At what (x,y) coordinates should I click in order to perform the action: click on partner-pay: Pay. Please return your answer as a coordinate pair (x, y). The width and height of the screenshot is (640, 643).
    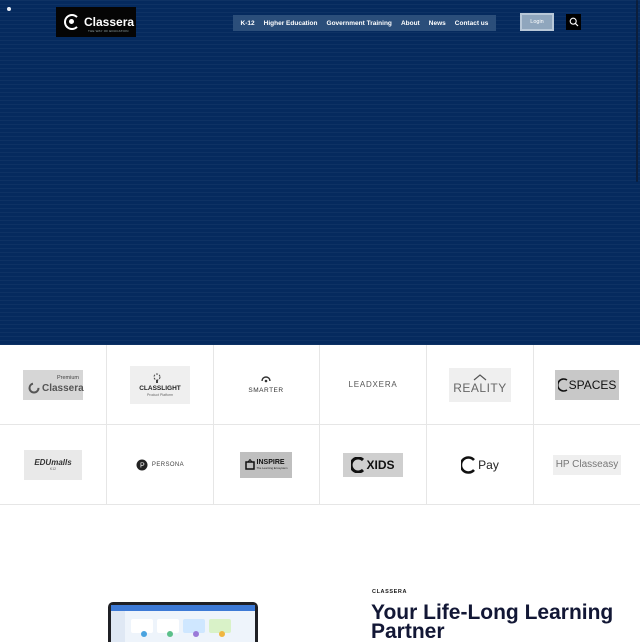
    Looking at the image, I should click on (480, 465).